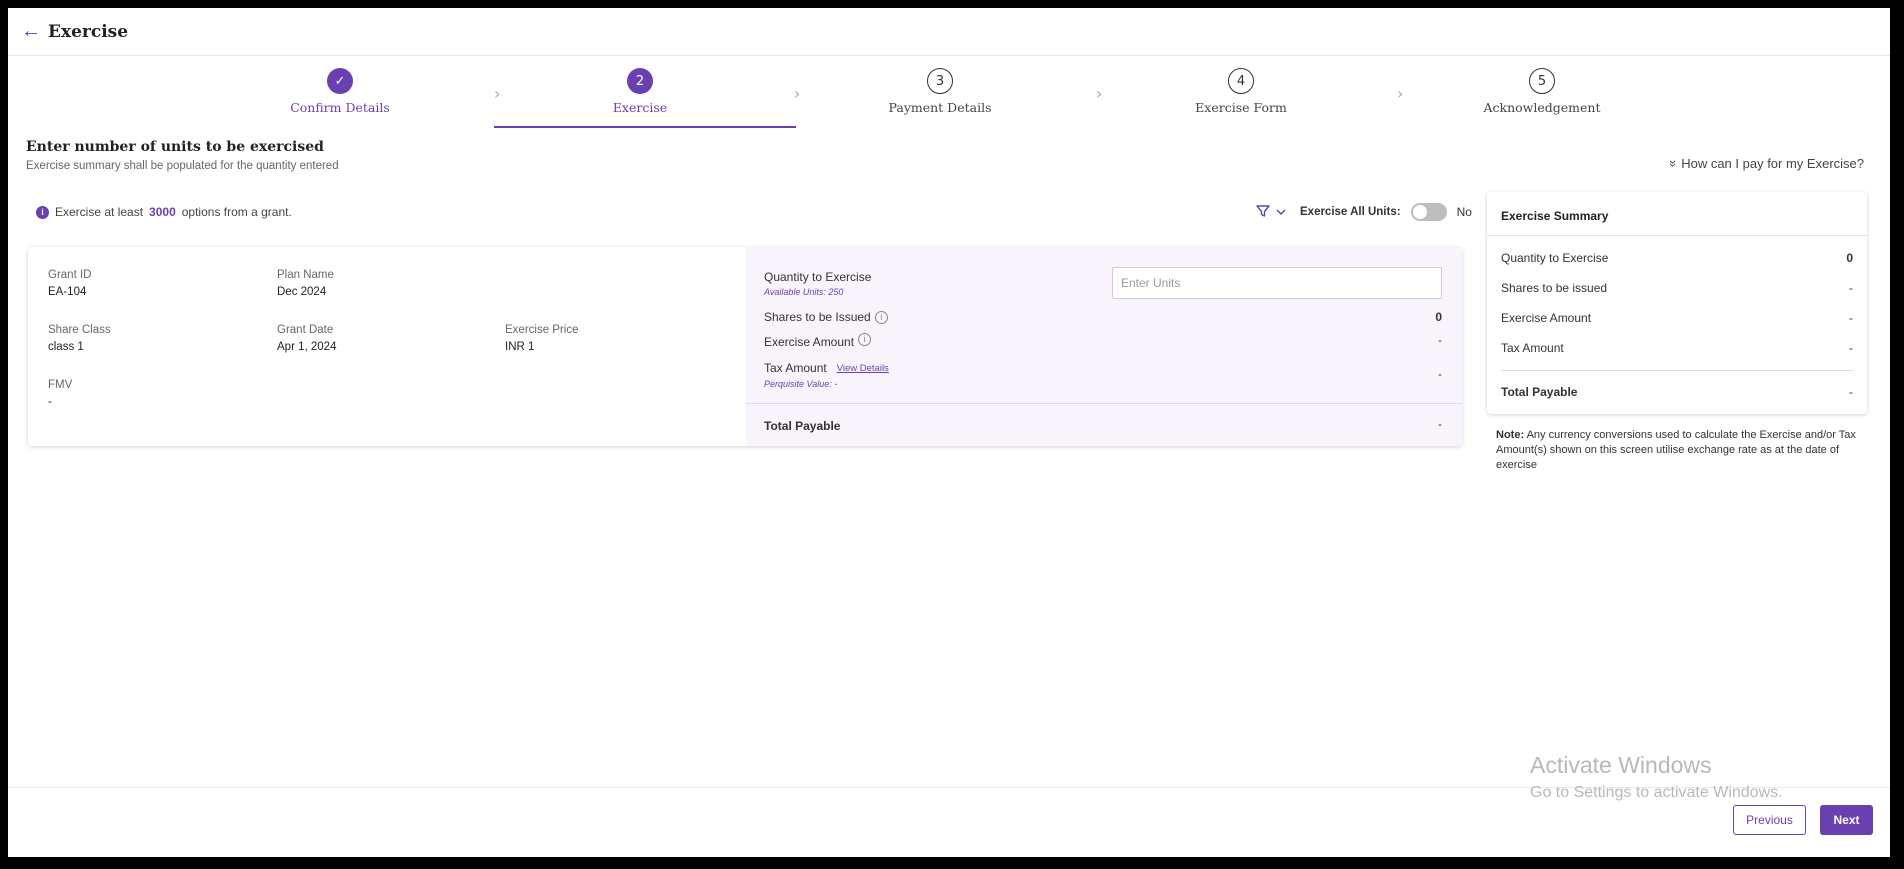  I want to click on step-payment-details: 3 Payment Details, so click(940, 96).